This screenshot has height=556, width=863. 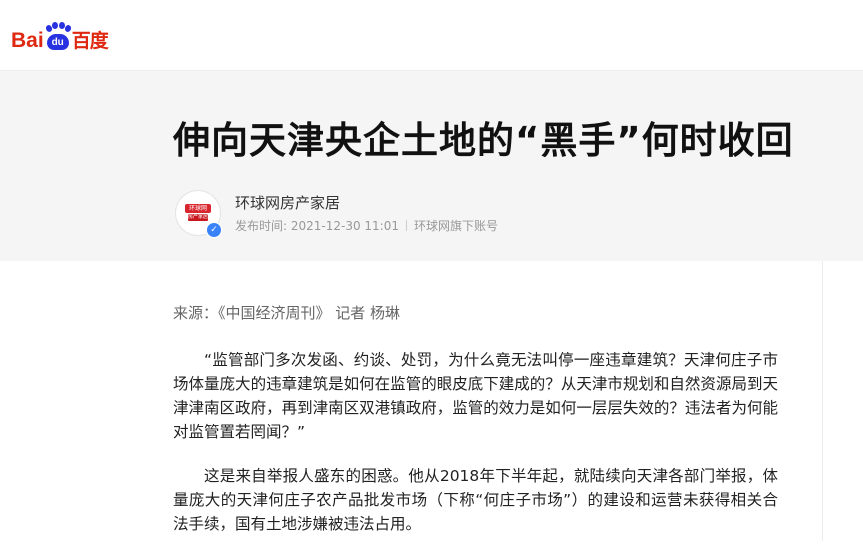 I want to click on avatar-logo-bottom: 房产家居, so click(x=198, y=217).